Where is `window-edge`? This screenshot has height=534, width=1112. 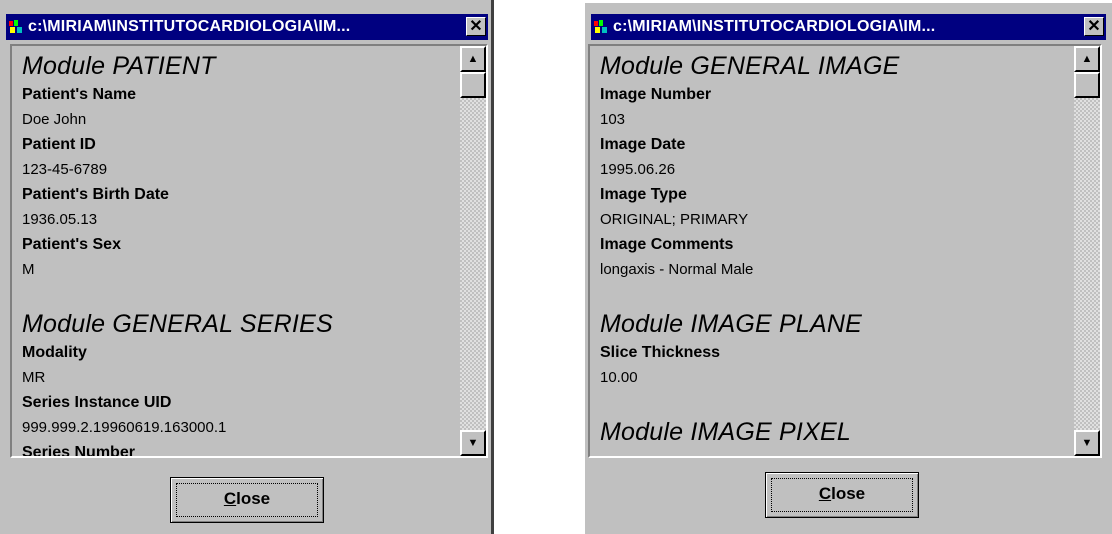 window-edge is located at coordinates (492, 267).